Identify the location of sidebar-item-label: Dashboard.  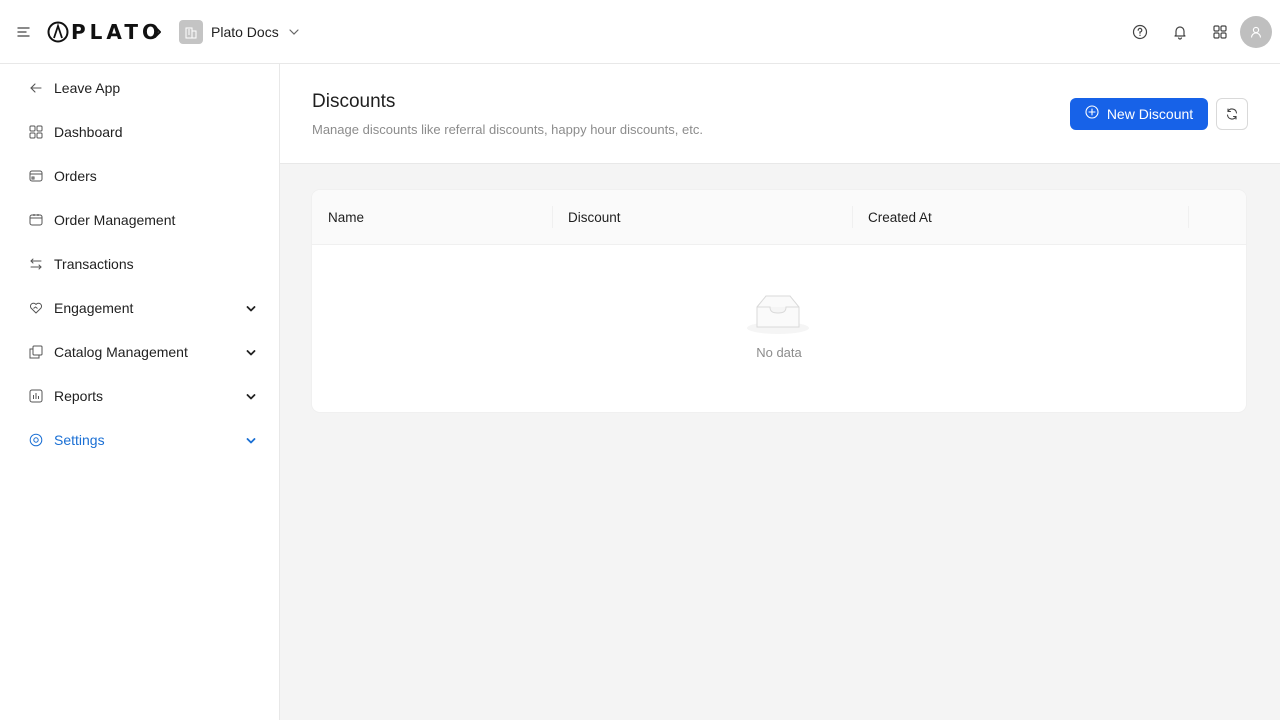
(88, 132).